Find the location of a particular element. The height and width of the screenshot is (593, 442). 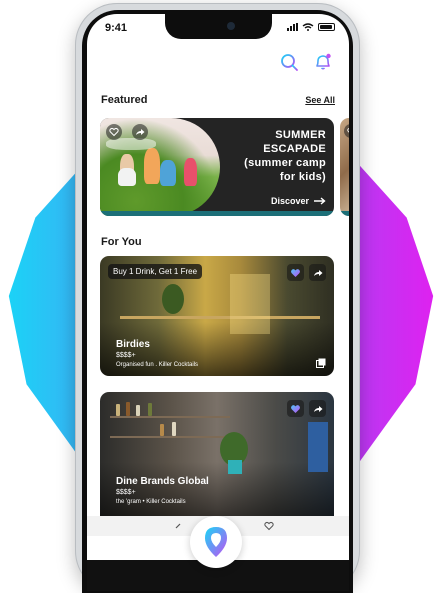

plant-decor is located at coordinates (173, 299).